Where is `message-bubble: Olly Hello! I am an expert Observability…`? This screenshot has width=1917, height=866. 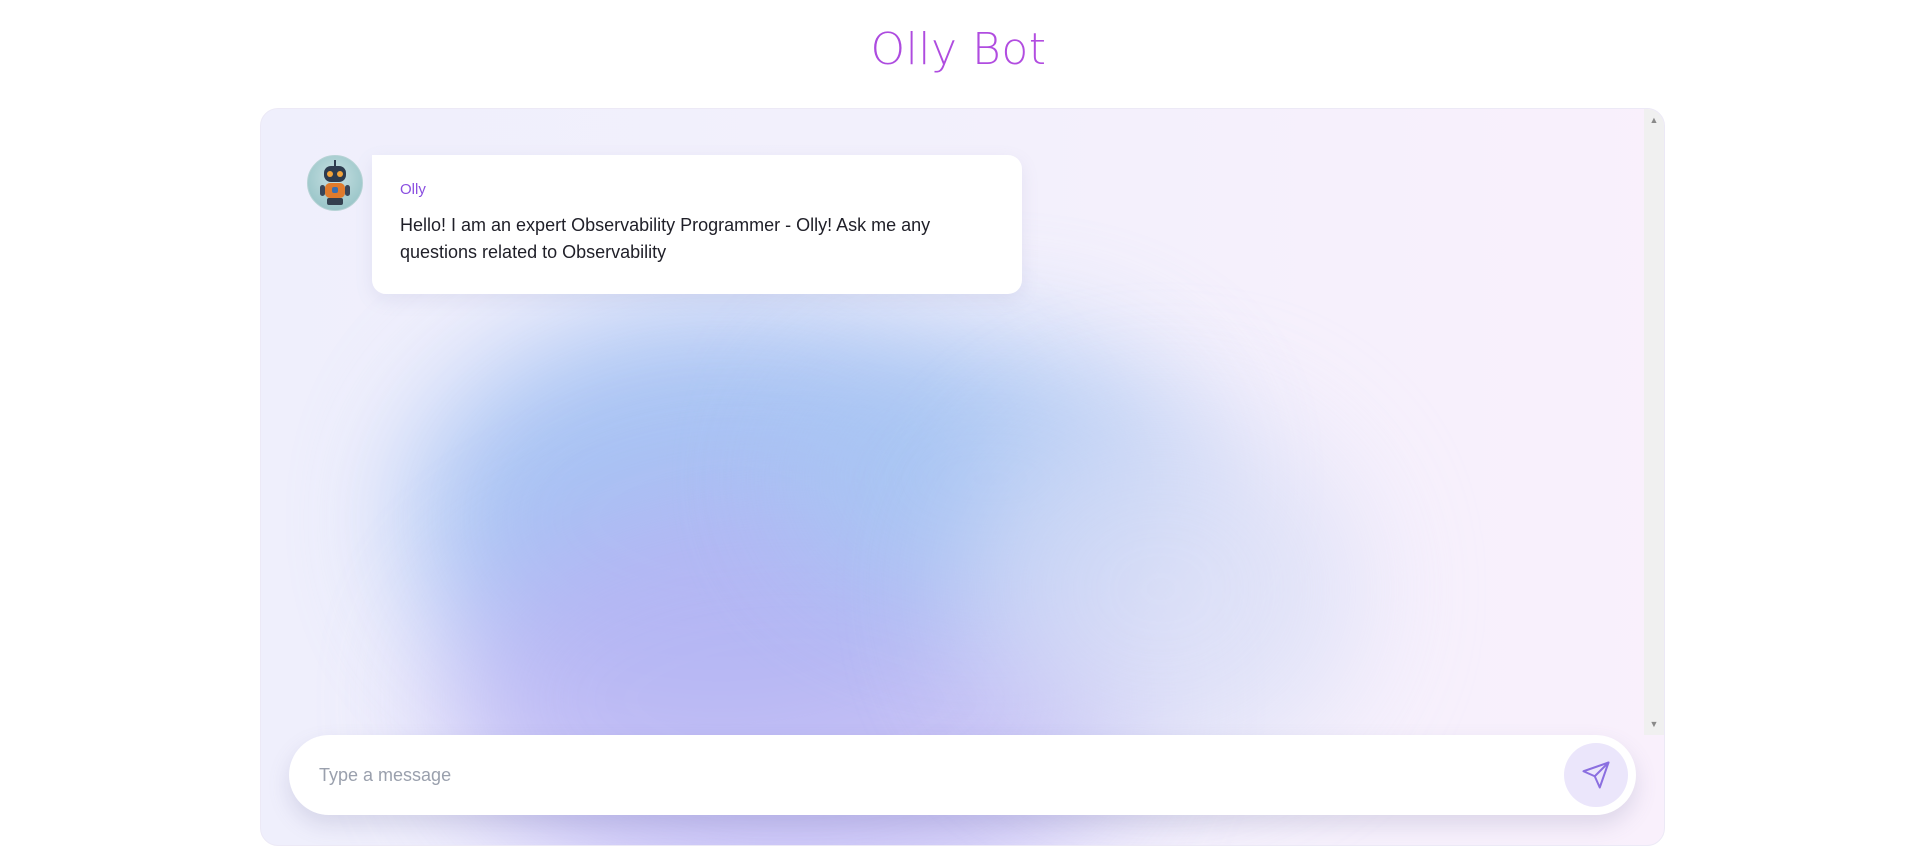
message-bubble: Olly Hello! I am an expert Observability… is located at coordinates (697, 224).